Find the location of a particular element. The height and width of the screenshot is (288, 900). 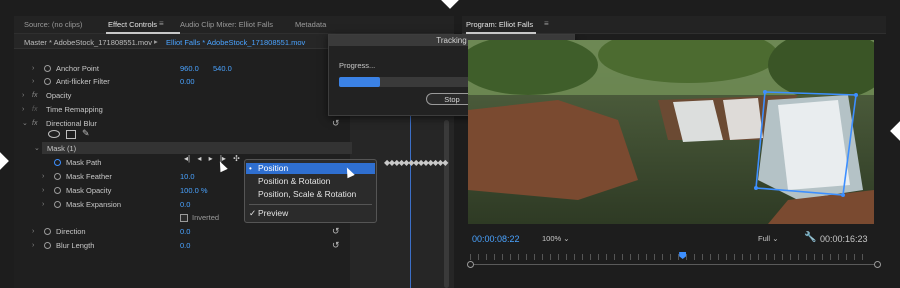

playback-resolution-select: Full ⌄ is located at coordinates (768, 238).